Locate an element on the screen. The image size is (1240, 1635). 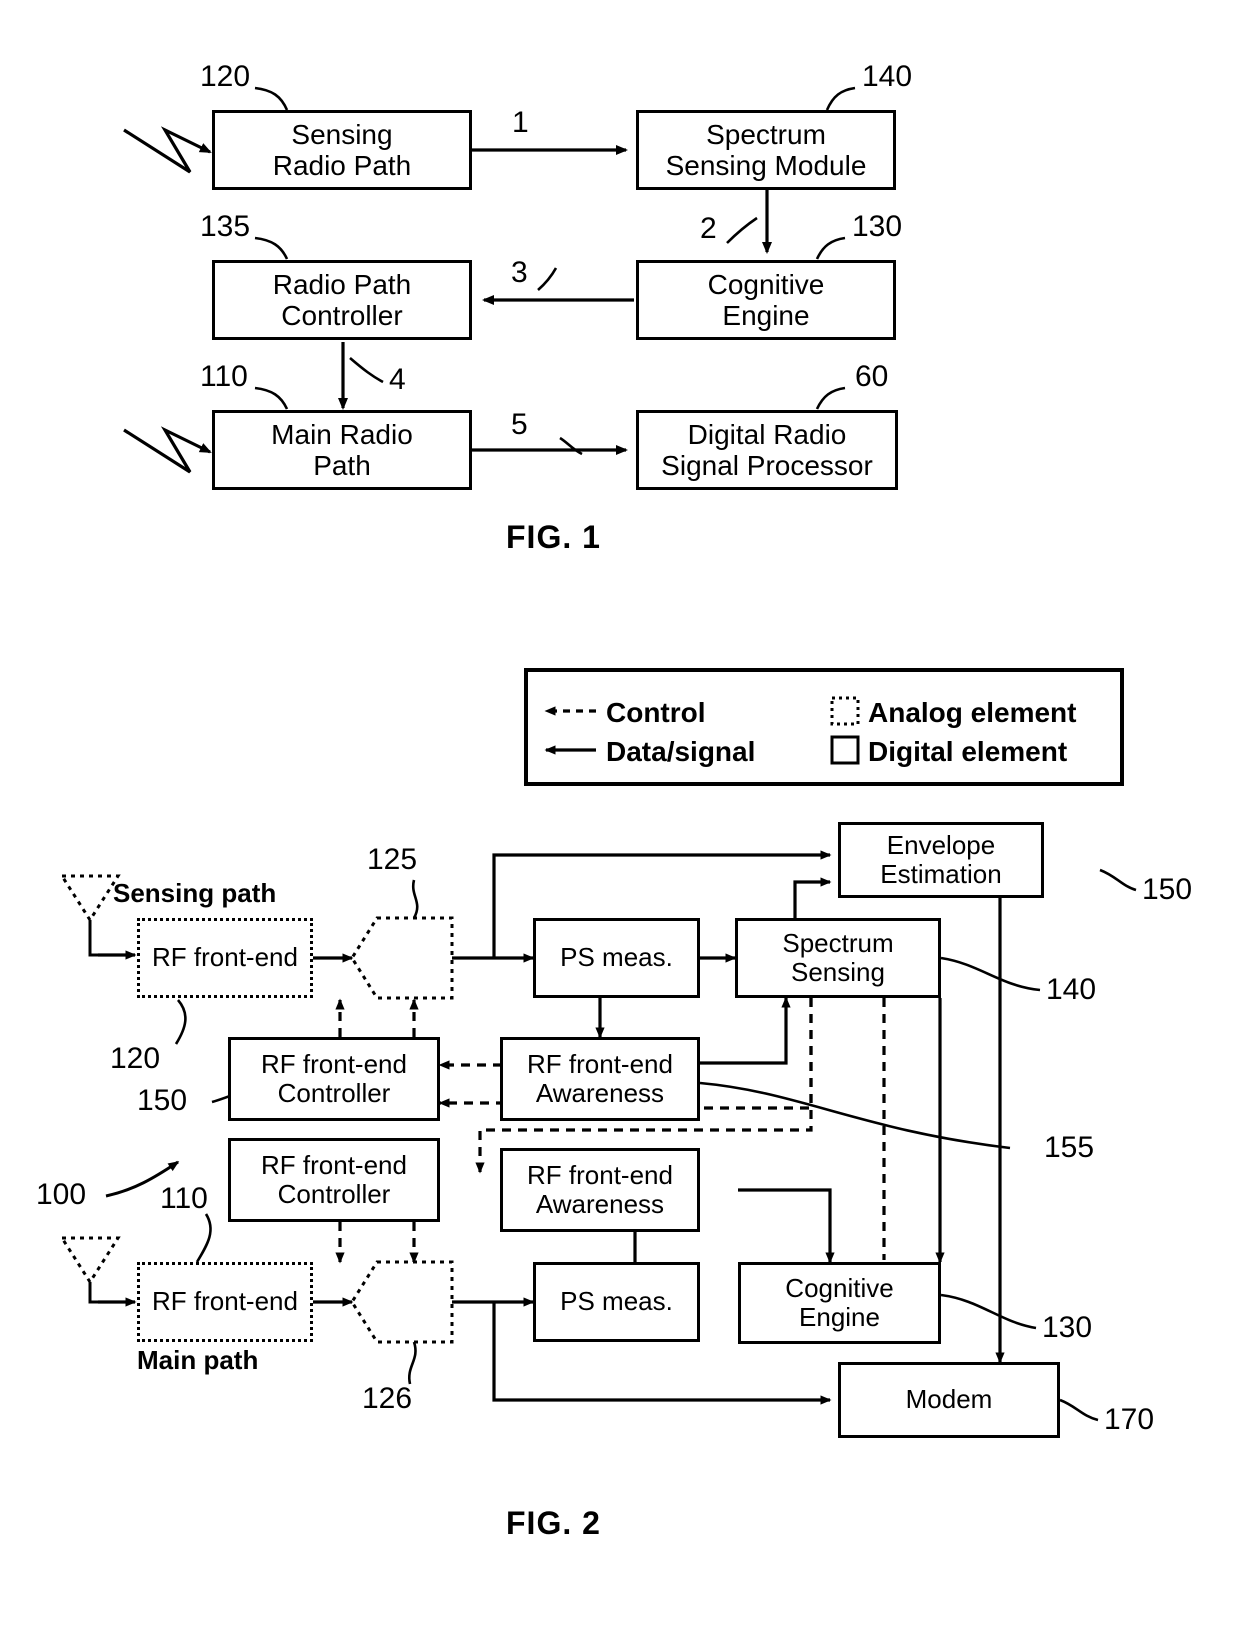
fig2-sensing-ps-meas-label: PS meas. is located at coordinates (616, 957).